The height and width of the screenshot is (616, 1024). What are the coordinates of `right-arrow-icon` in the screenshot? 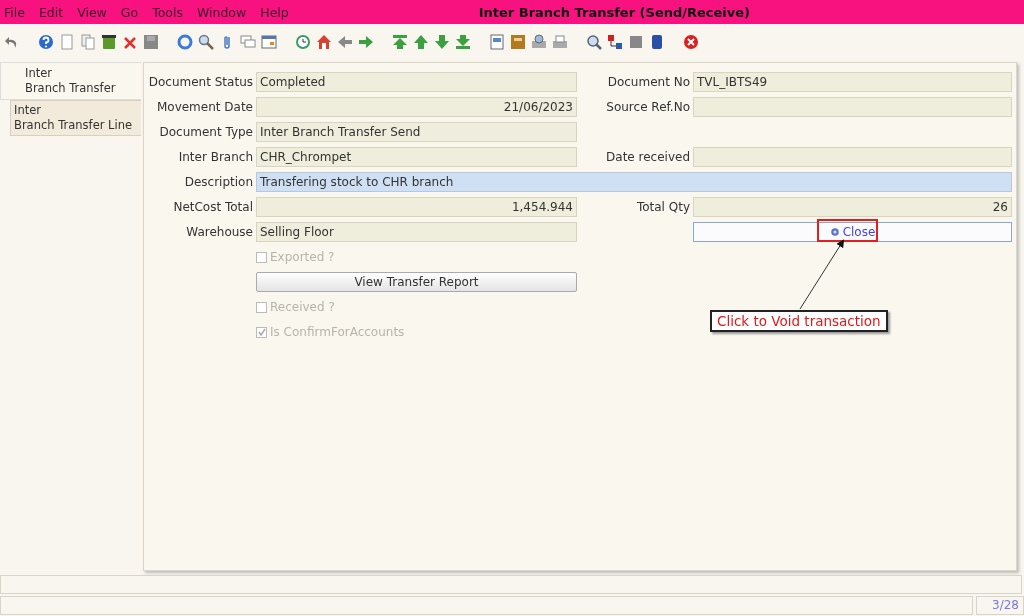 It's located at (366, 42).